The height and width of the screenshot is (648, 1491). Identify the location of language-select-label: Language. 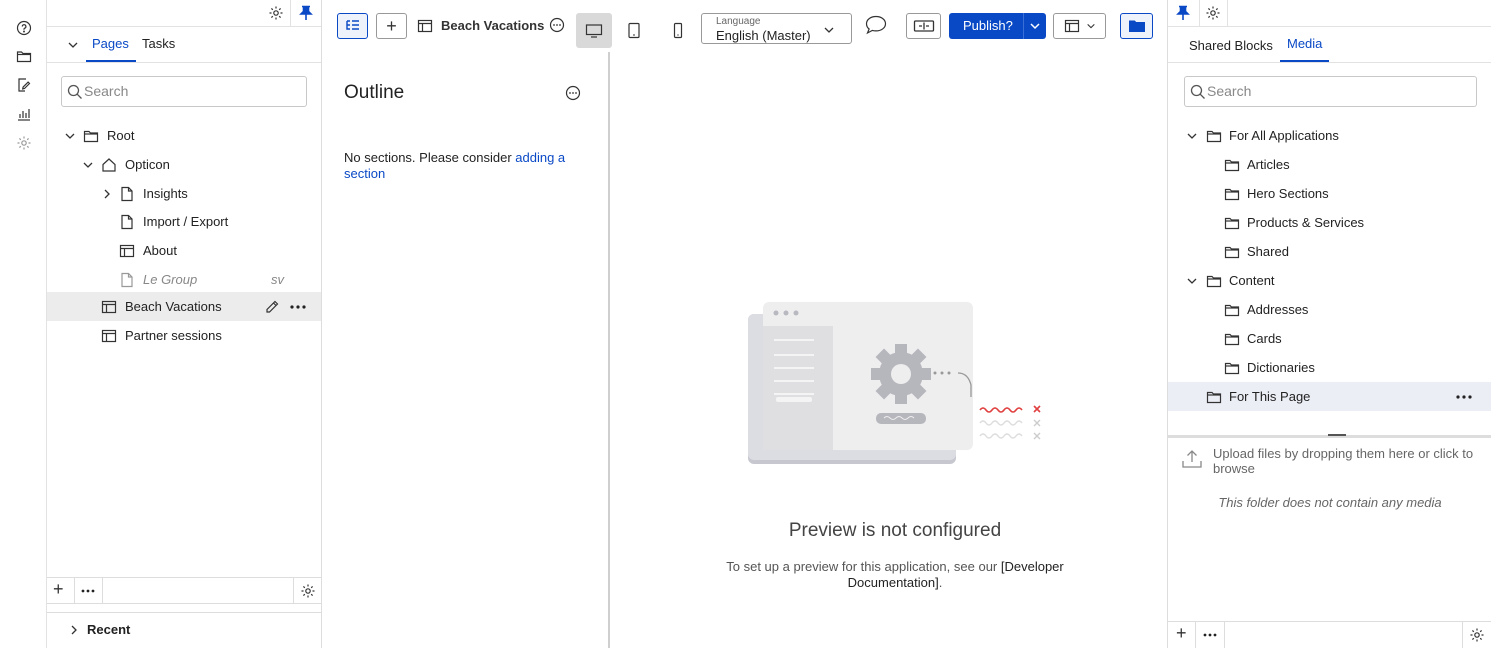
(738, 21).